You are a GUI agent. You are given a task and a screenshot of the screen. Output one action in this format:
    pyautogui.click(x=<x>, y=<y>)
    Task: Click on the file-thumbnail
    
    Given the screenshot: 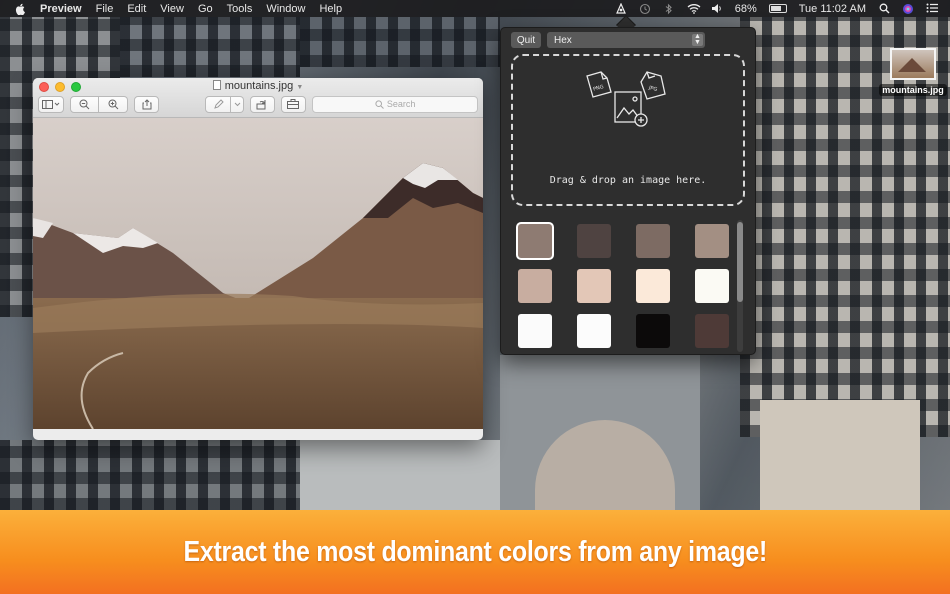 What is the action you would take?
    pyautogui.click(x=913, y=64)
    